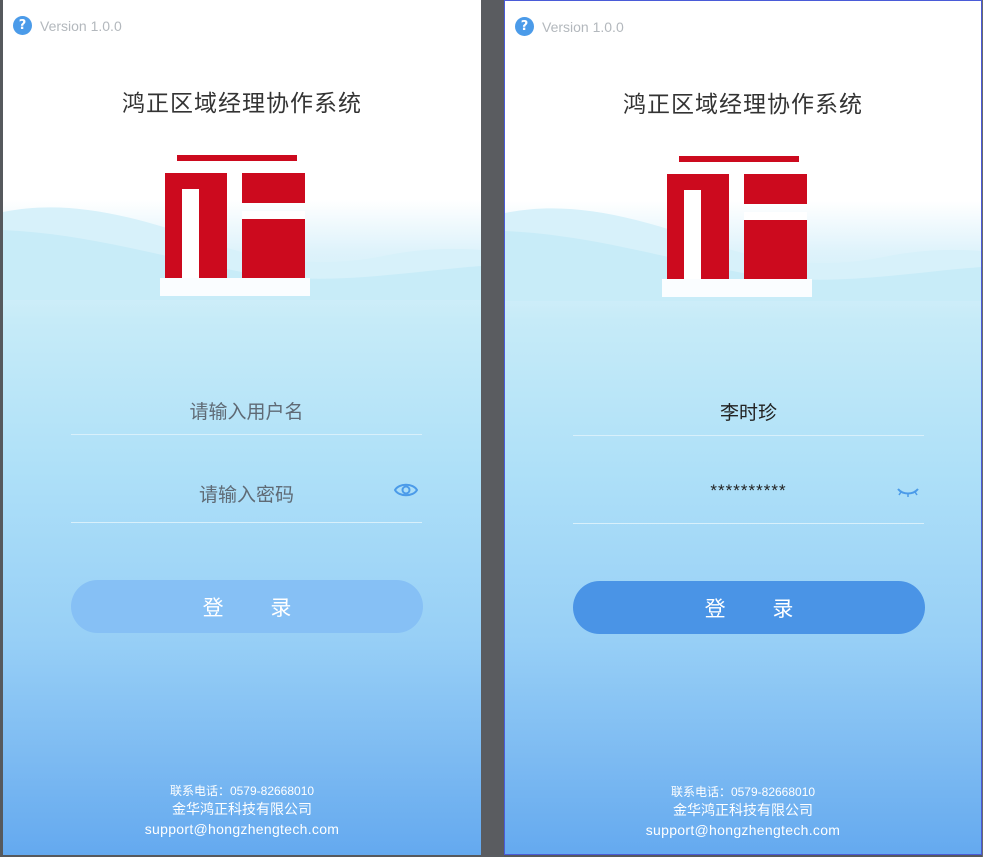 This screenshot has height=857, width=983. I want to click on window-gap, so click(492, 428).